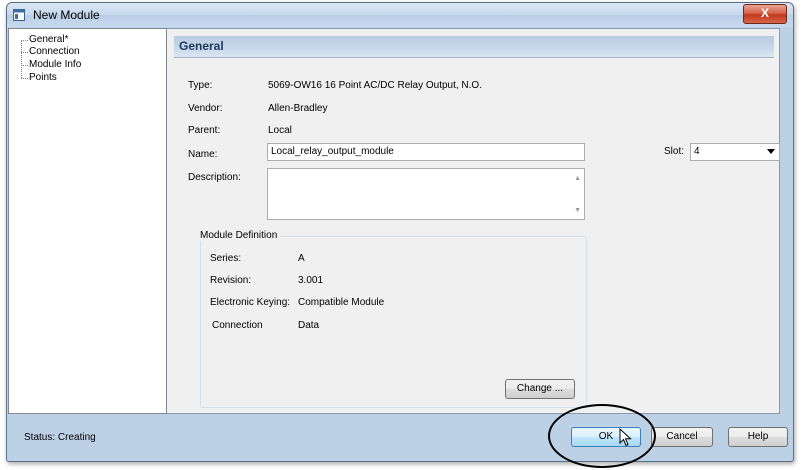  I want to click on description-label: Description:, so click(214, 177).